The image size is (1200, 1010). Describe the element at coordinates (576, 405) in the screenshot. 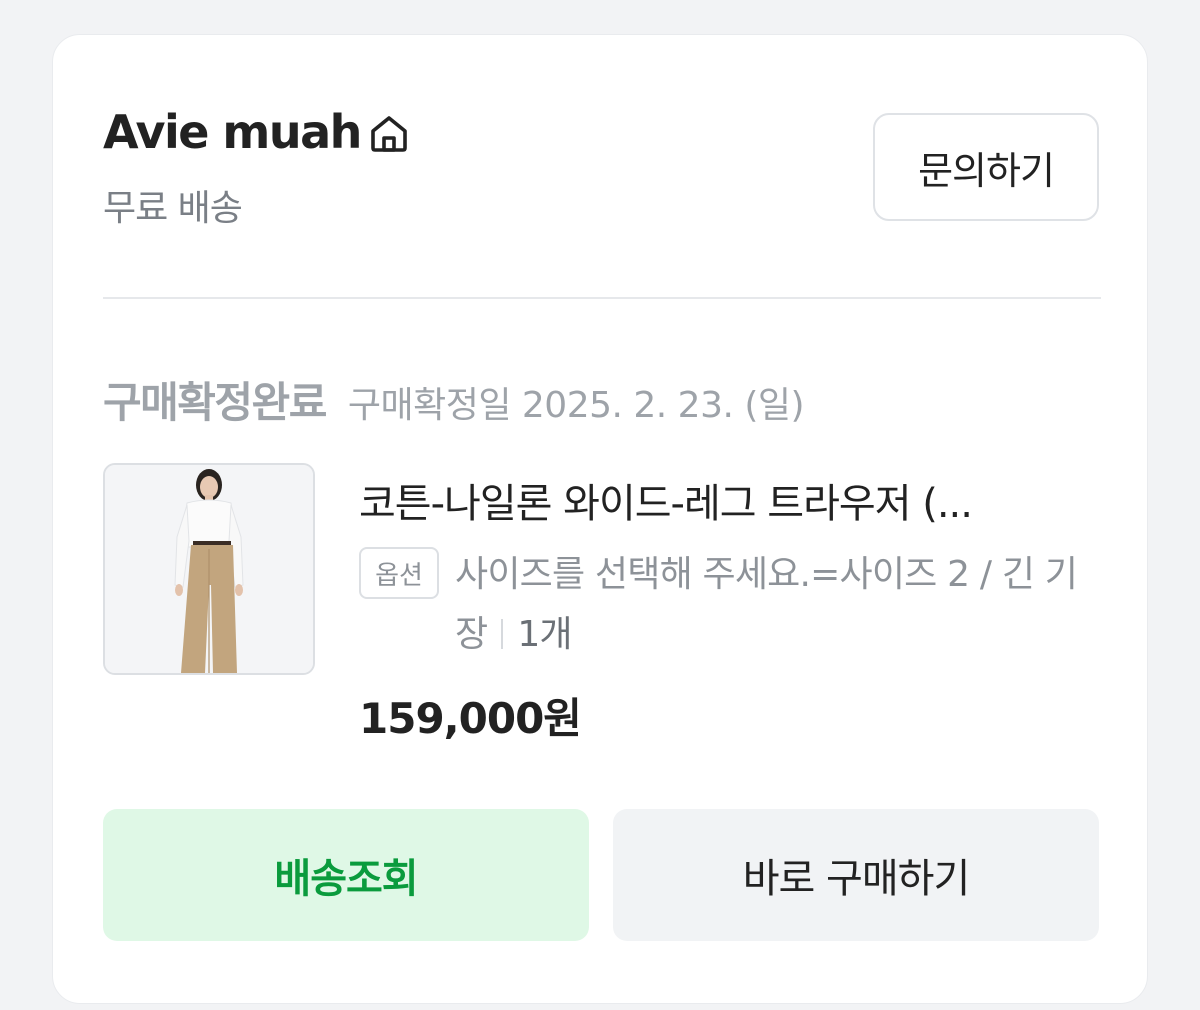

I see `confirm-date: 구매확정일 2025. 2. 23. (일)` at that location.